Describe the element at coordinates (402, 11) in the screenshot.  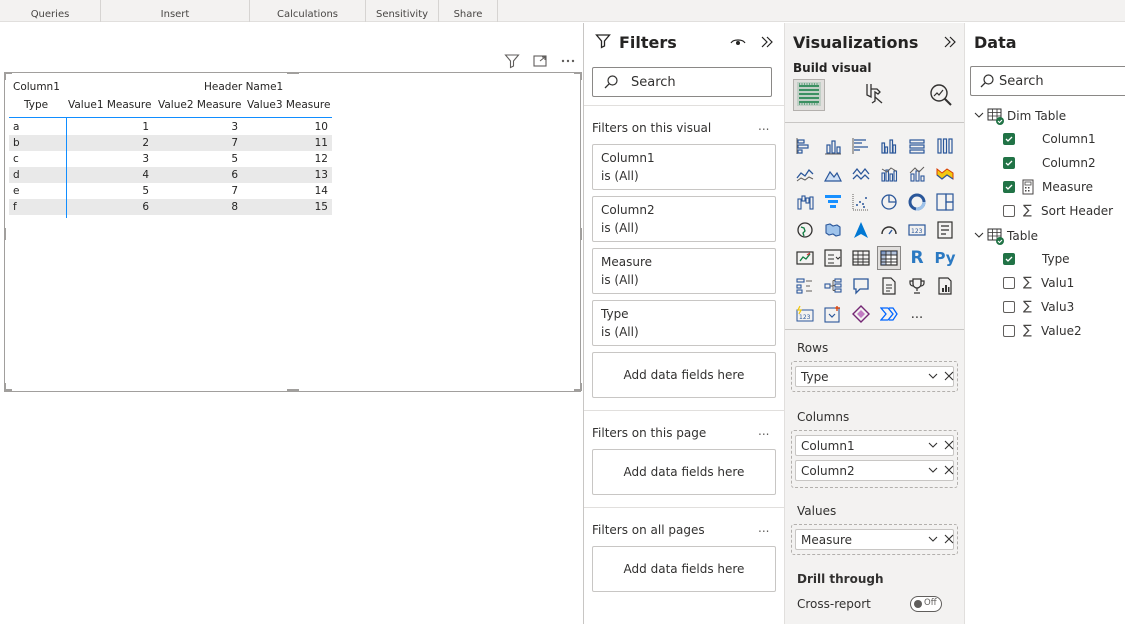
I see `ribbon-group-sensitivity: Sensitivity` at that location.